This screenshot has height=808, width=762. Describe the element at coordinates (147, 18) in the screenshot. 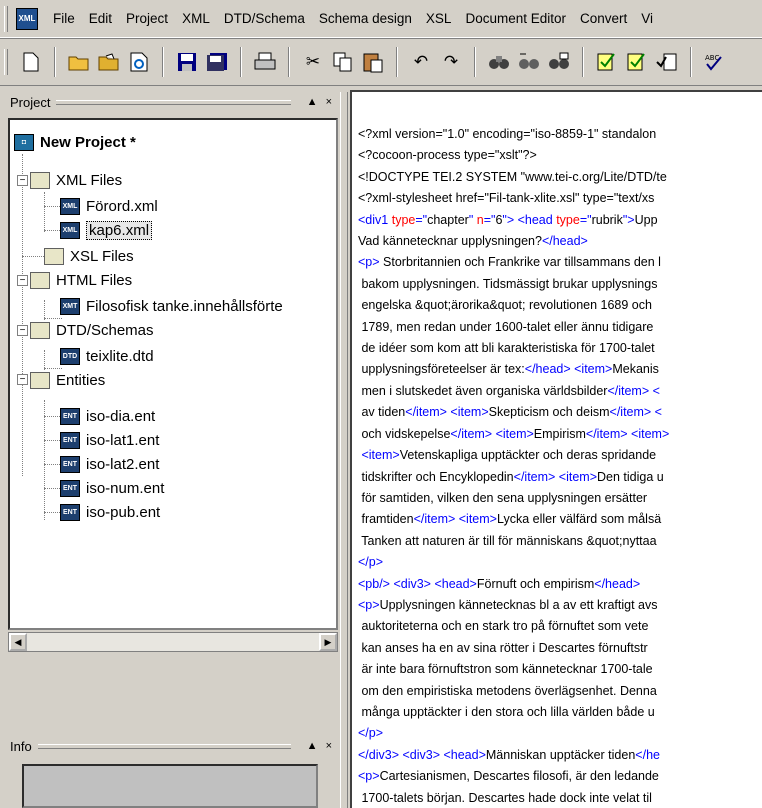

I see `menu-project: Project` at that location.